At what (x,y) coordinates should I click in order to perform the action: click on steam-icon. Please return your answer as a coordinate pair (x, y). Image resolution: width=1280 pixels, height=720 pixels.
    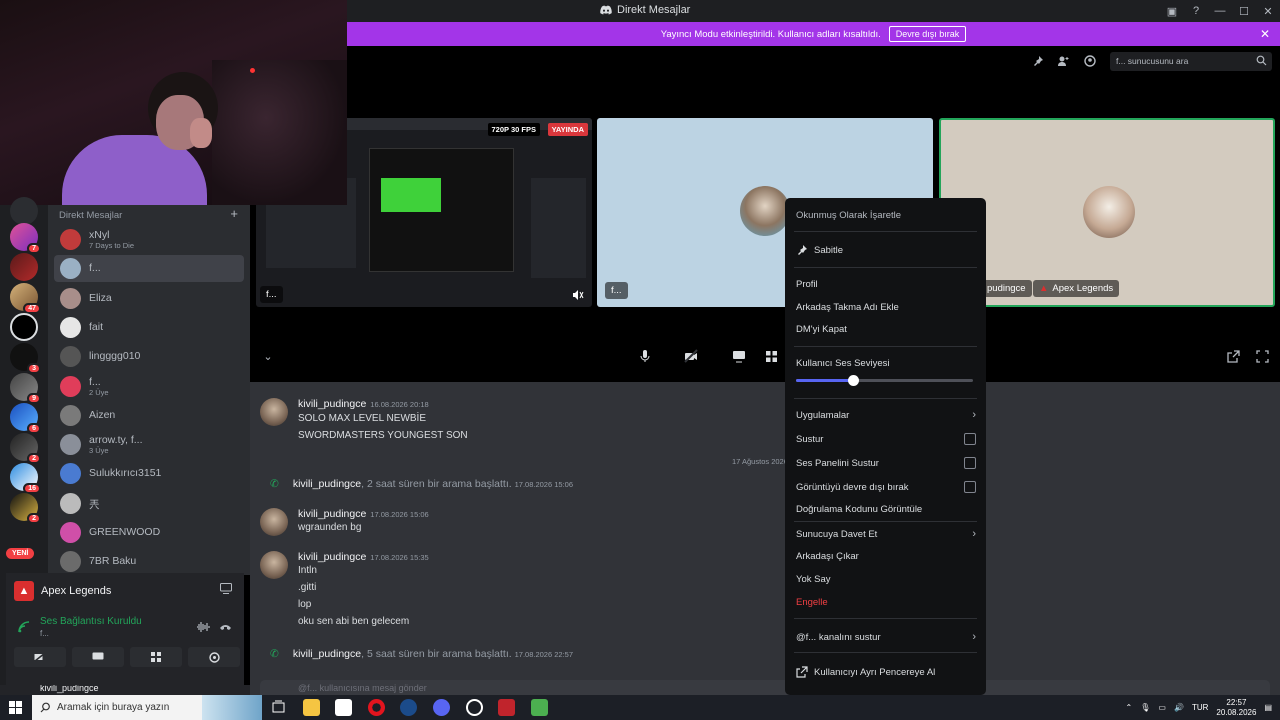
    Looking at the image, I should click on (408, 707).